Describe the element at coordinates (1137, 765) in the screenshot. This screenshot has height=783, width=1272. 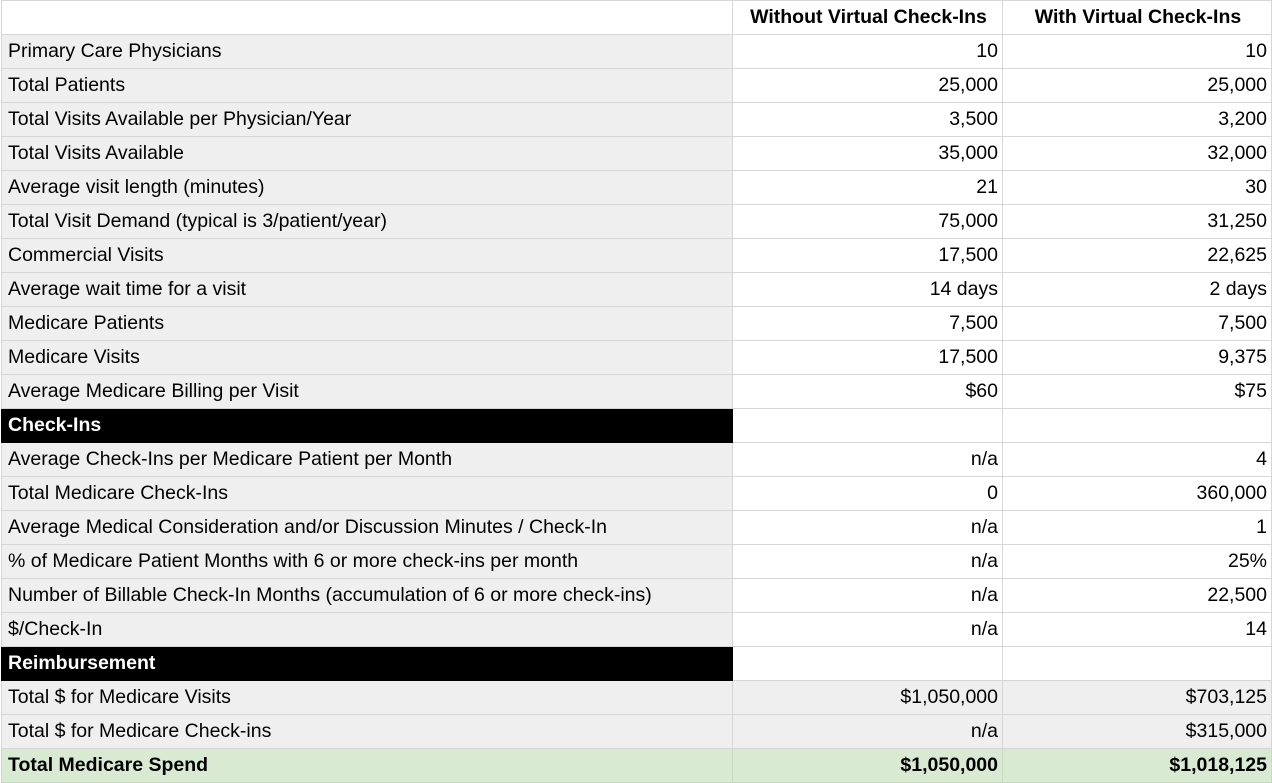
I see `total-with: $1,018,125` at that location.